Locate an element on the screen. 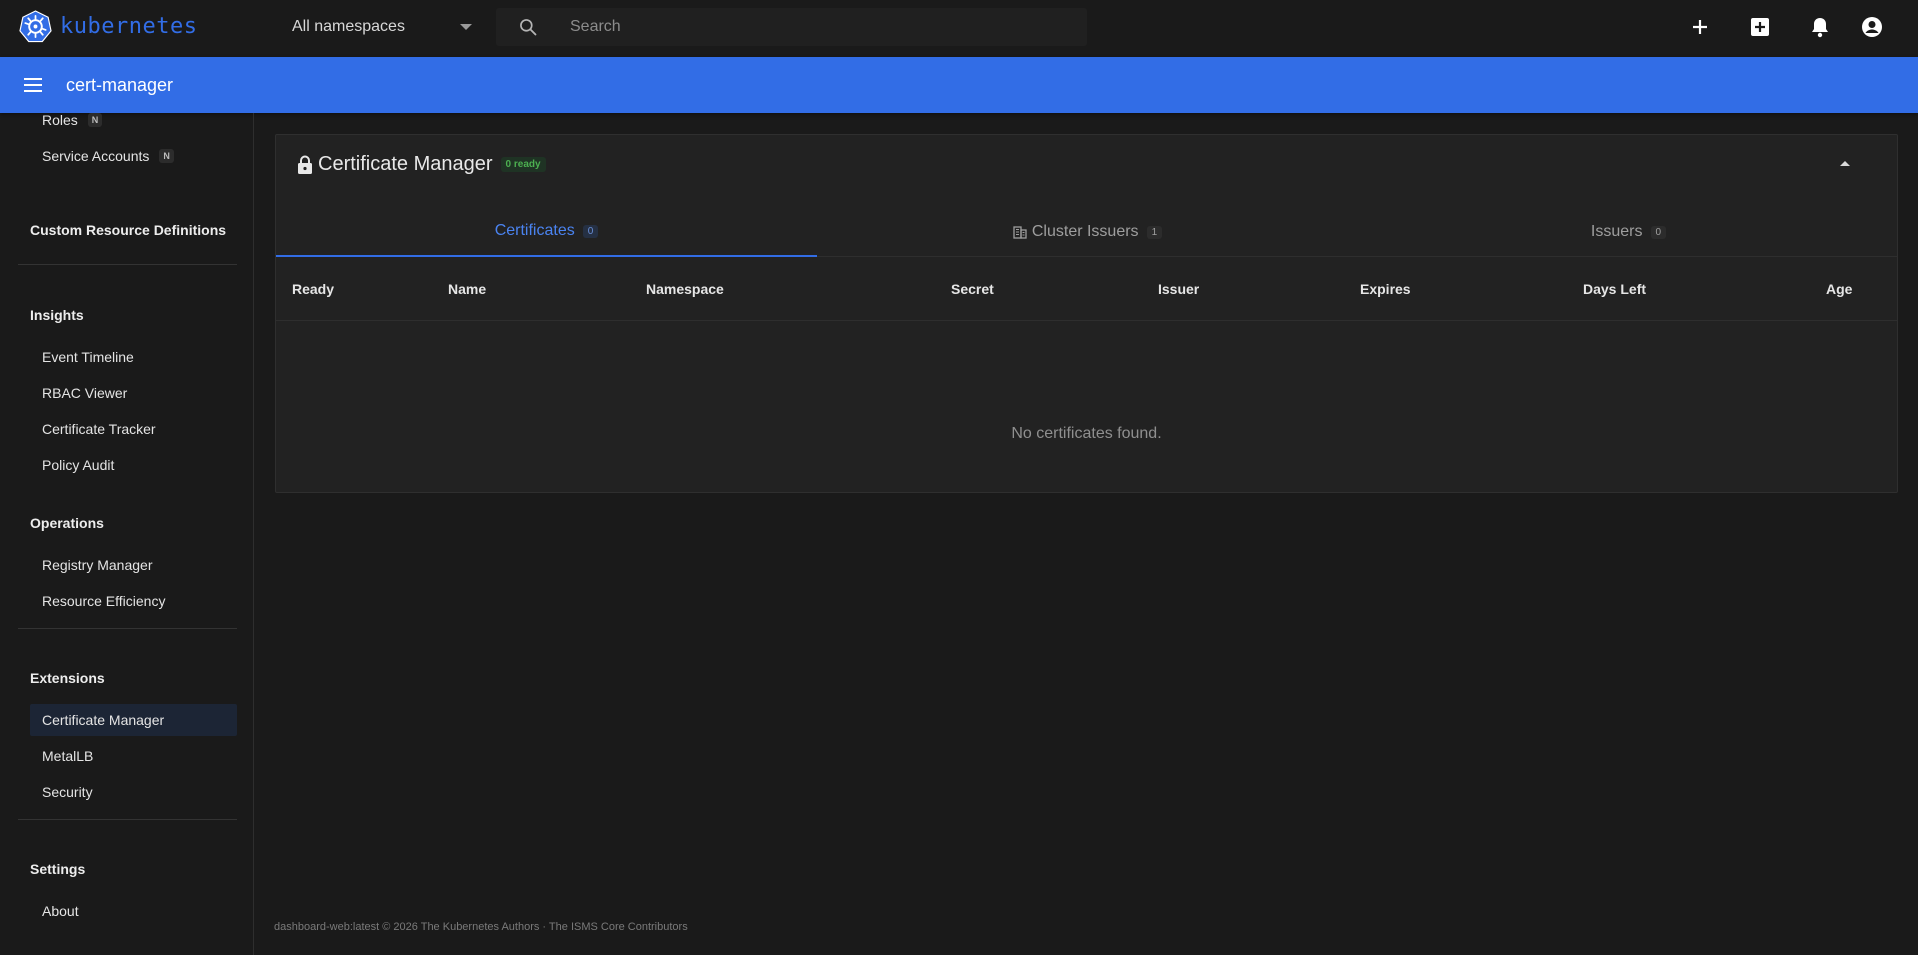 This screenshot has height=955, width=1918. sidebar-item-resource-efficiency: Resource Efficiency is located at coordinates (133, 601).